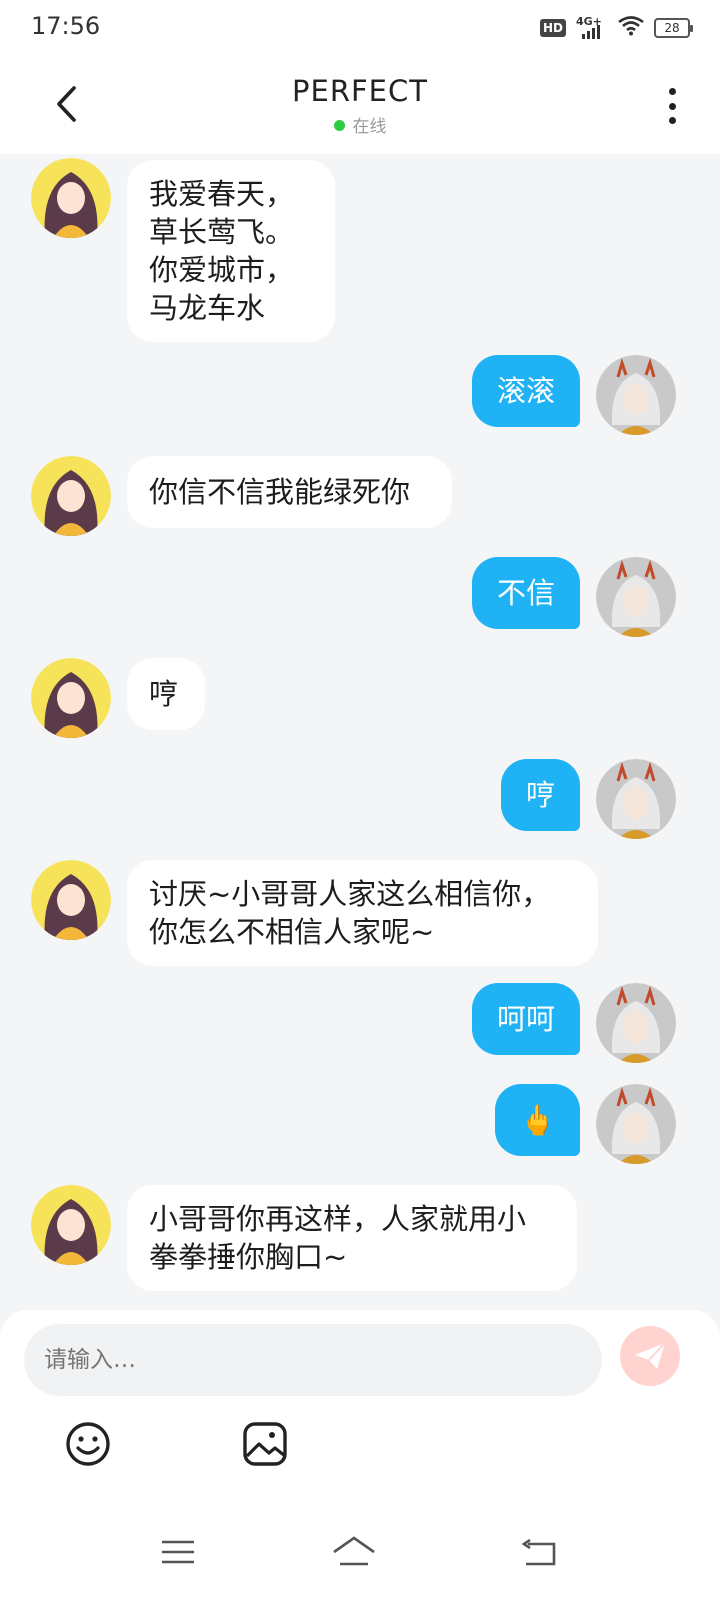  Describe the element at coordinates (673, 28) in the screenshot. I see `battery-icon: 28` at that location.